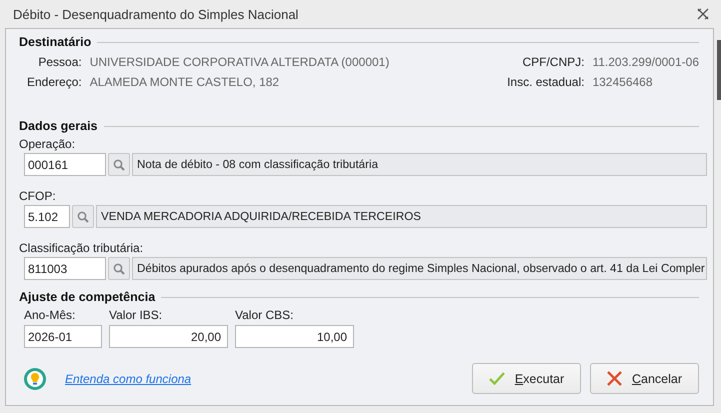  I want to click on field-label: CFOP:, so click(37, 196).